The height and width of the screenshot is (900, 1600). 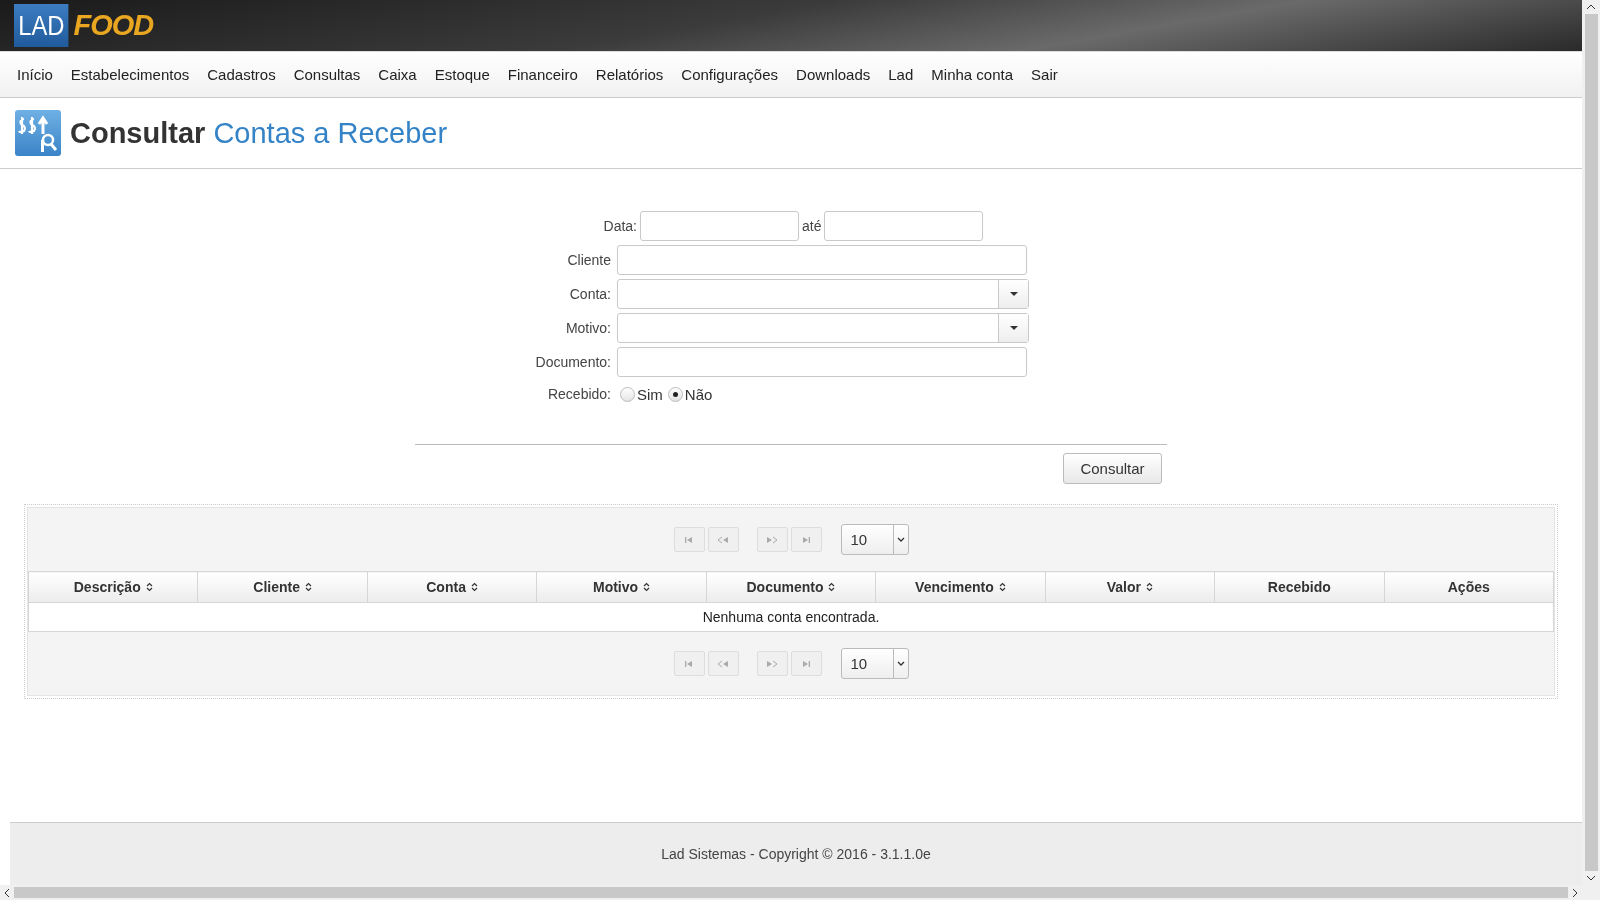 I want to click on menu-item: Relatórios, so click(x=629, y=74).